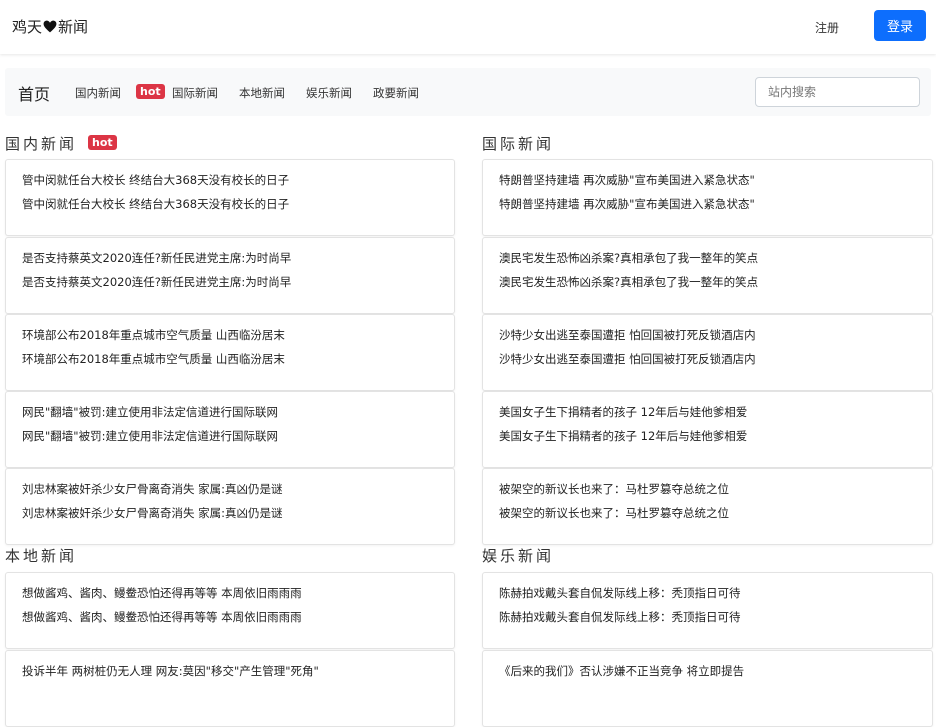 The width and height of the screenshot is (936, 727). What do you see at coordinates (827, 27) in the screenshot?
I see `register-link: 注册` at bounding box center [827, 27].